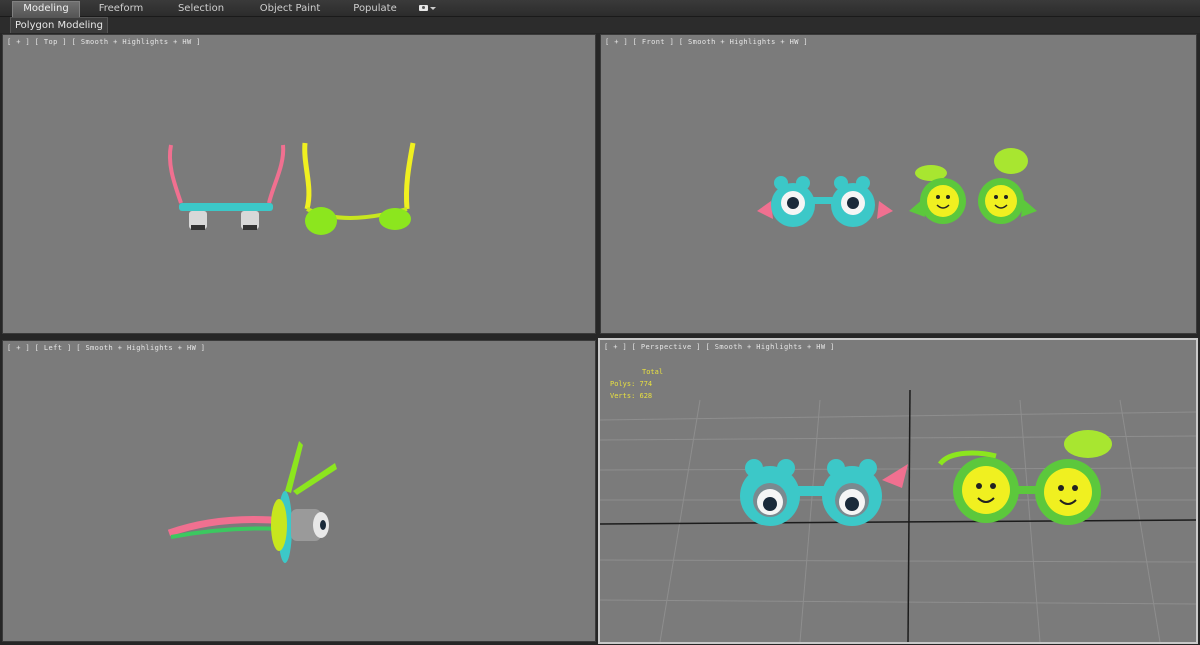 Image resolution: width=1200 pixels, height=645 pixels. Describe the element at coordinates (292, 188) in the screenshot. I see `top-view-glasses` at that location.